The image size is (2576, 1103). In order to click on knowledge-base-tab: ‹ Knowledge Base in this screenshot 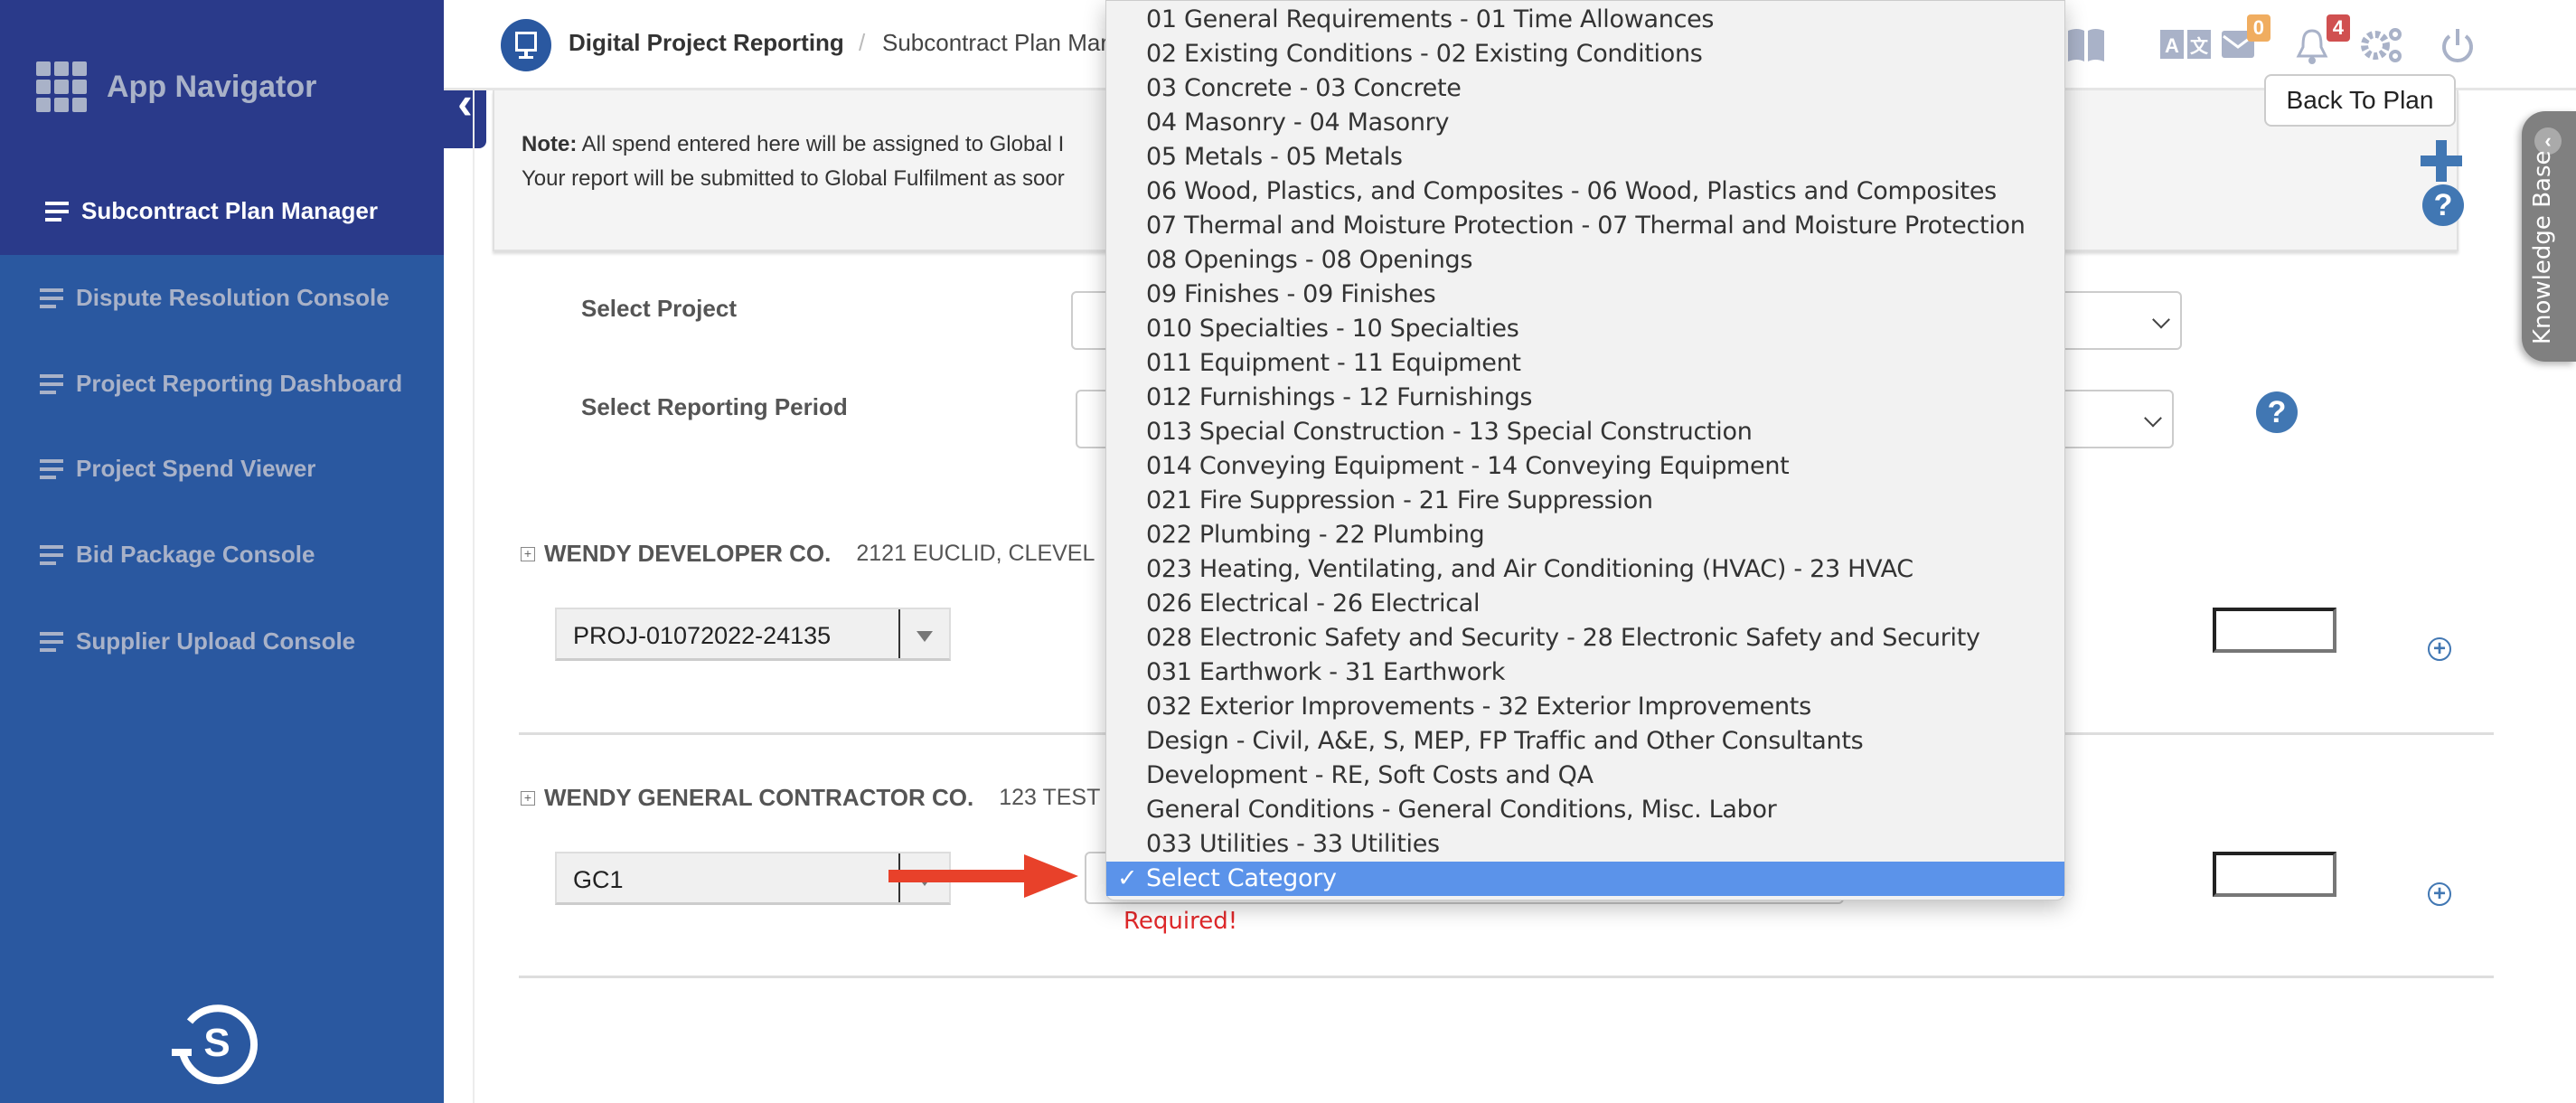, I will do `click(2549, 236)`.